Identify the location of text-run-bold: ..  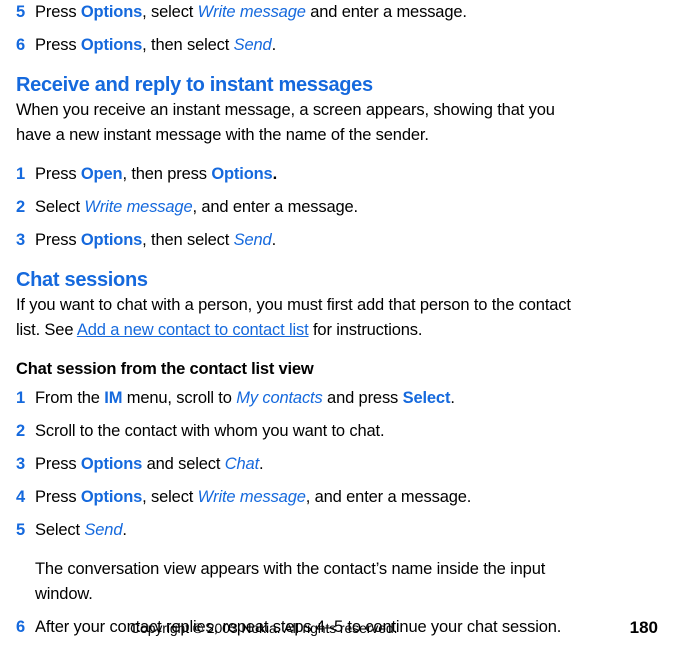
(275, 174).